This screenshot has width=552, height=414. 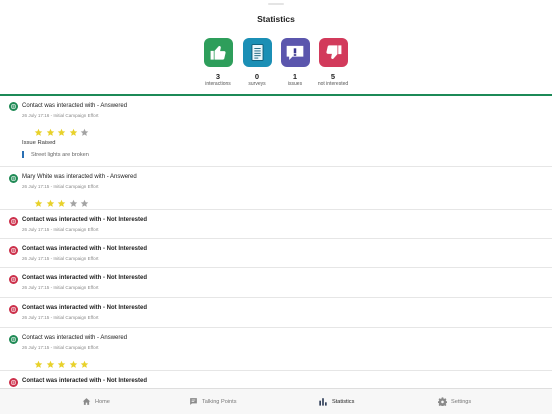 I want to click on tab-settings: Settings, so click(x=454, y=401).